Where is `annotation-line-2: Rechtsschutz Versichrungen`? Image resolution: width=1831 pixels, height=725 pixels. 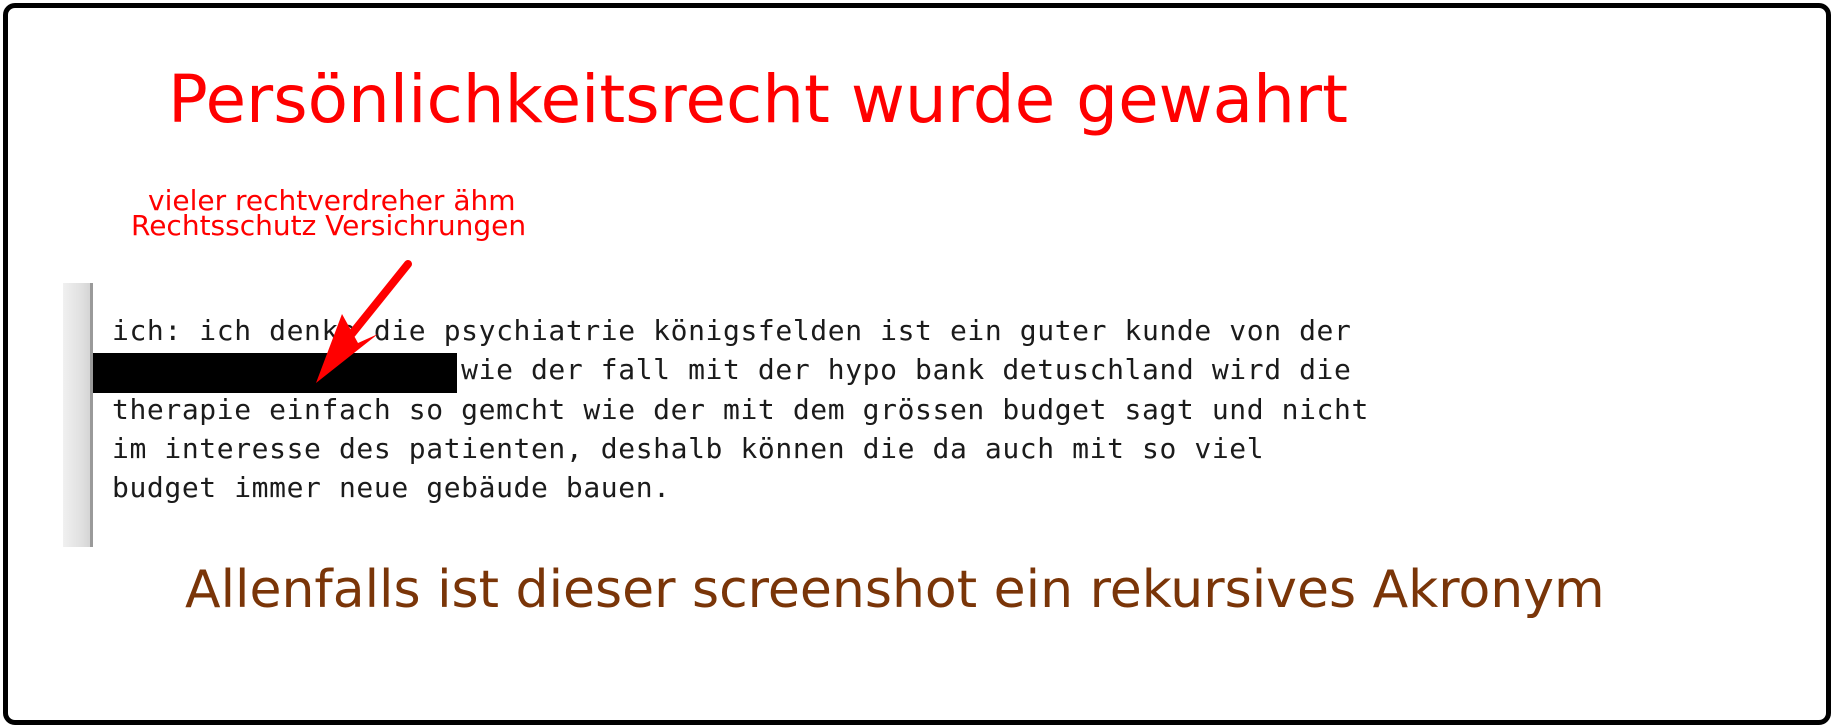
annotation-line-2: Rechtsschutz Versichrungen is located at coordinates (329, 225).